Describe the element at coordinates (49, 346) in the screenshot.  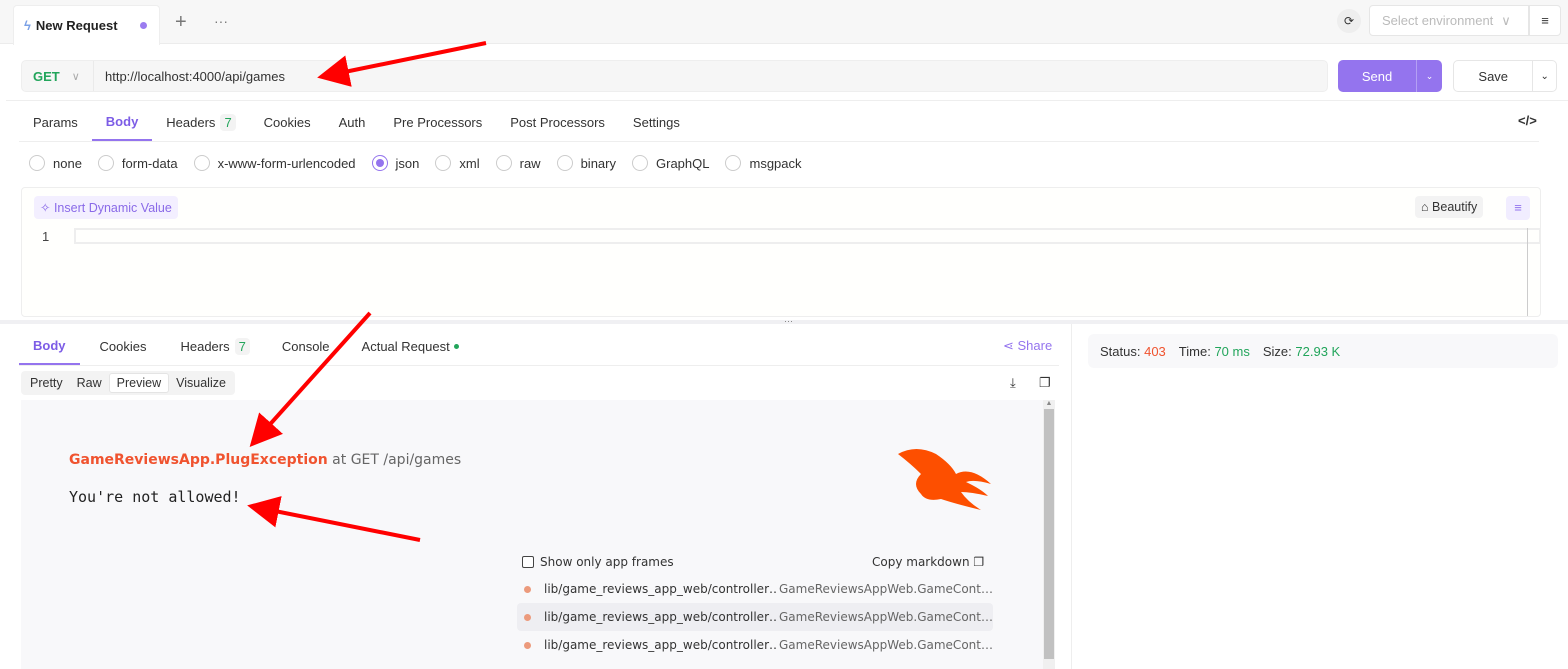
I see `tab-response-body: Body` at that location.